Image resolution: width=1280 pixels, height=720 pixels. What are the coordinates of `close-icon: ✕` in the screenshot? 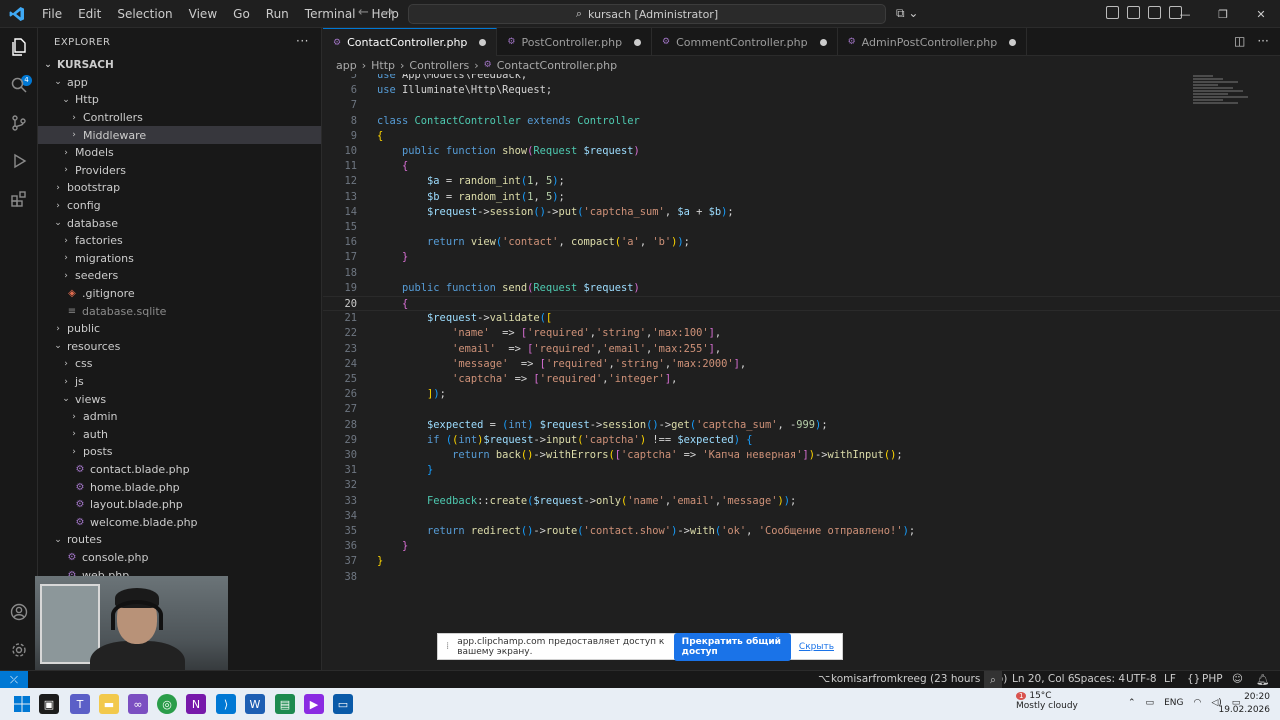 It's located at (1261, 14).